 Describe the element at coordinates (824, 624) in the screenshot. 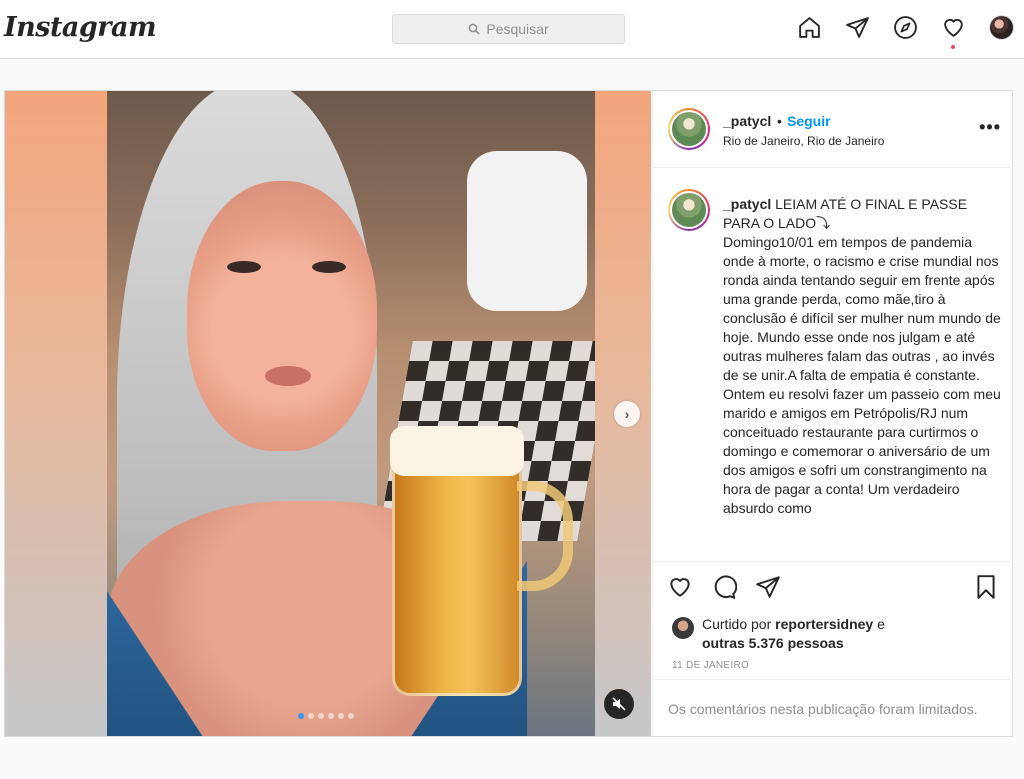

I see `liker-username: reportersidney` at that location.